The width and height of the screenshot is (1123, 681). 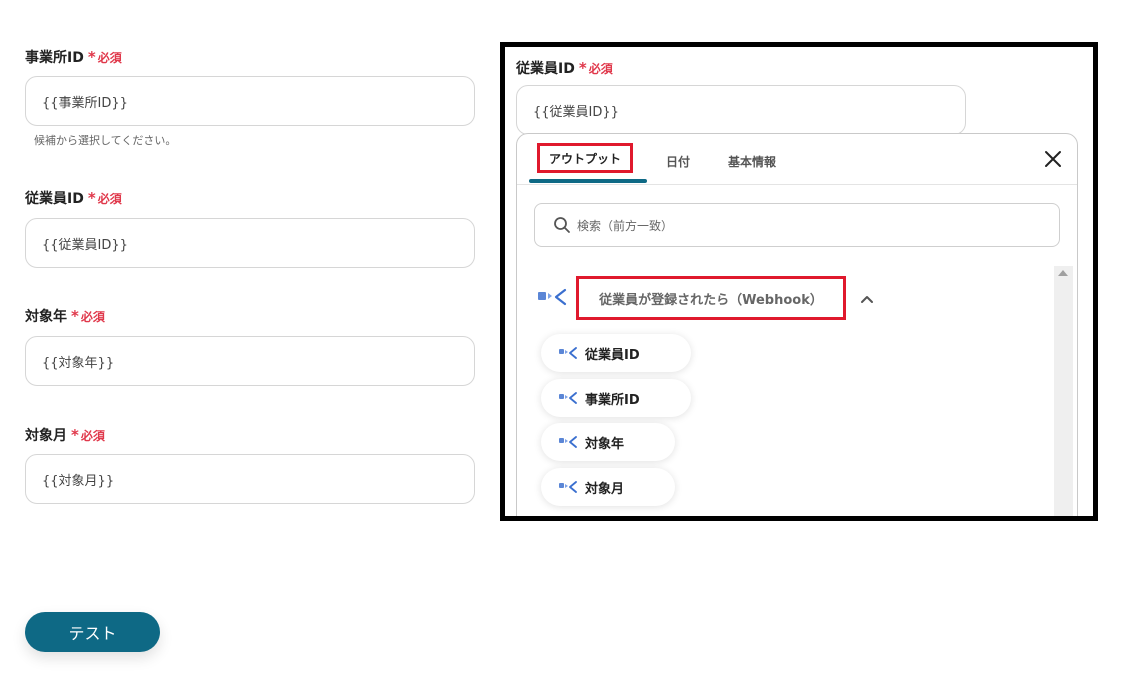 What do you see at coordinates (250, 479) in the screenshot?
I see `target-month-input: {{対象月}}` at bounding box center [250, 479].